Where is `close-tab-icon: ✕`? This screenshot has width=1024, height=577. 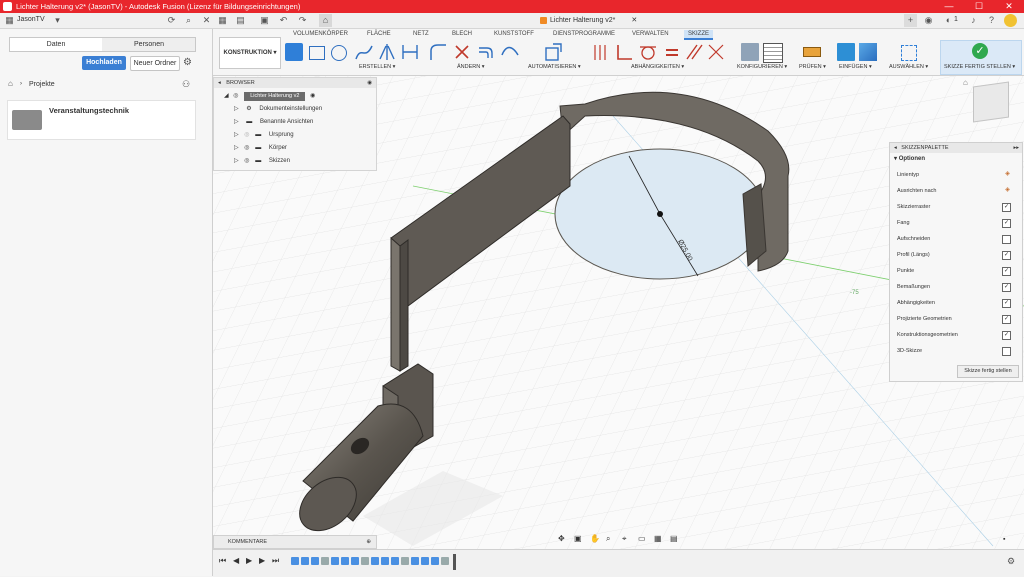
close-tab-icon: ✕ is located at coordinates (634, 20).